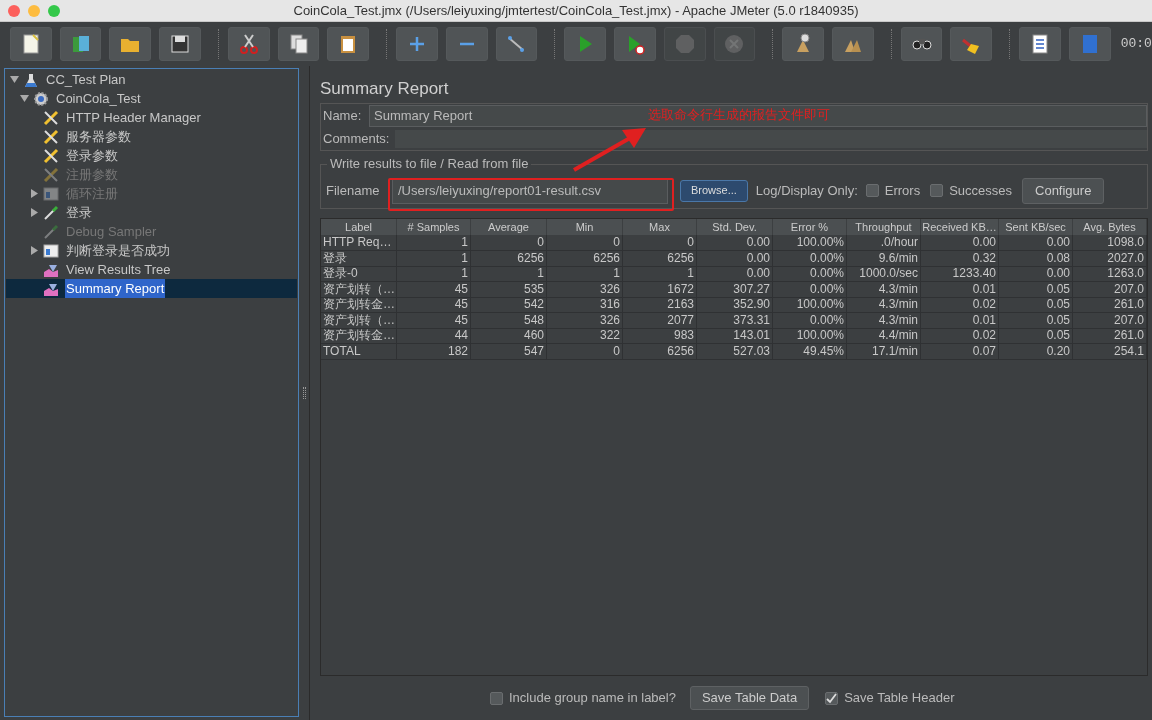  Describe the element at coordinates (1036, 258) in the screenshot. I see `table-cell: 0.08` at that location.